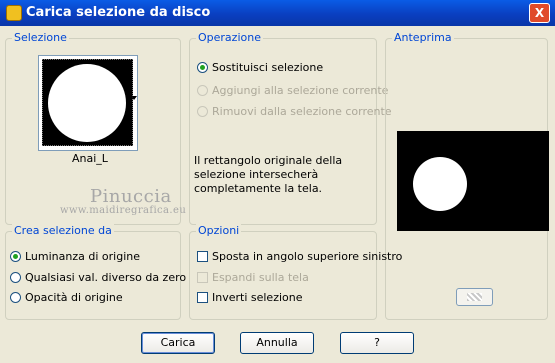  What do you see at coordinates (300, 90) in the screenshot?
I see `radio-aggiungi-label: Aggiungi alla selezione corrente` at bounding box center [300, 90].